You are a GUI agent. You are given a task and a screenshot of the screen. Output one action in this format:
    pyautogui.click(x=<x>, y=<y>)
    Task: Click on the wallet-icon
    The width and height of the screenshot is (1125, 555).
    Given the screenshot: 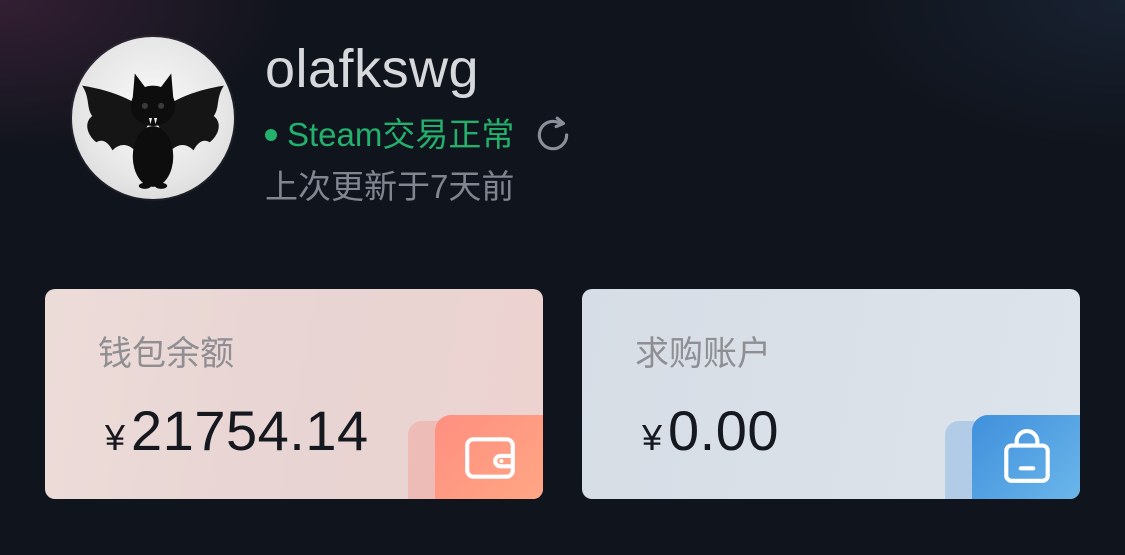 What is the action you would take?
    pyautogui.click(x=490, y=458)
    